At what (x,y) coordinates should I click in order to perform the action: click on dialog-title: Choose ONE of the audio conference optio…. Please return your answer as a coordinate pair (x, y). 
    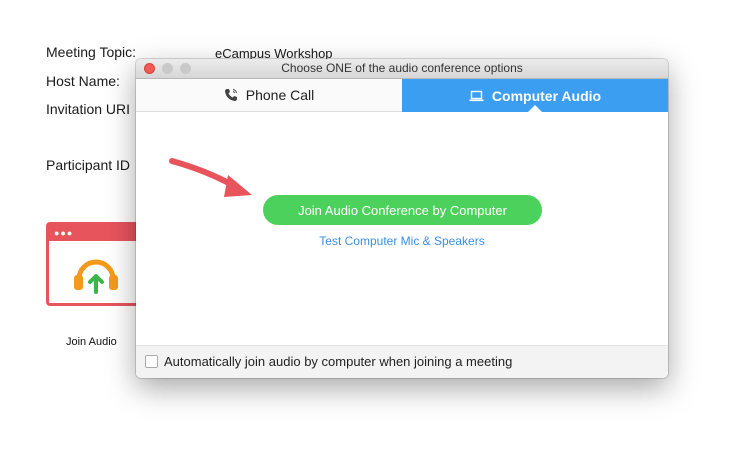
    Looking at the image, I should click on (402, 68).